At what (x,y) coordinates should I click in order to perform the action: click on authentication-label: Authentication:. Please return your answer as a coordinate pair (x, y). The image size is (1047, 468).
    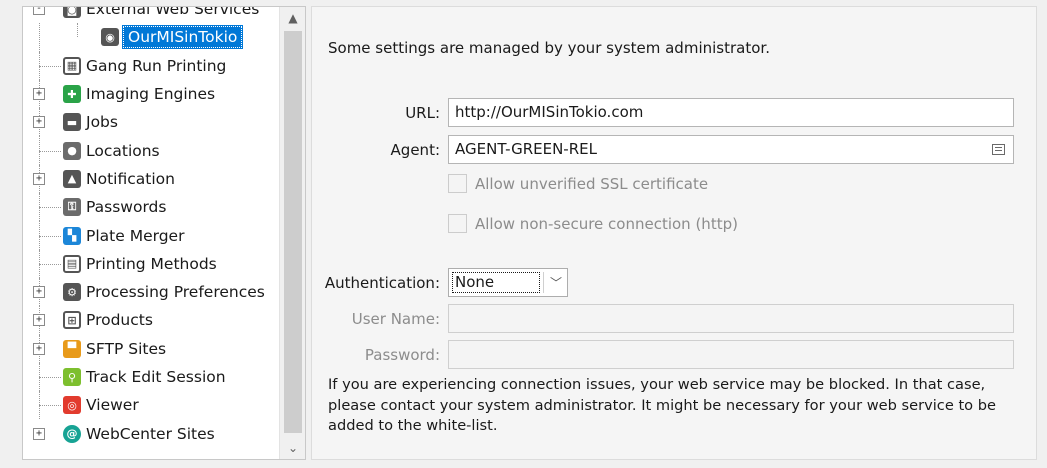
    Looking at the image, I should click on (382, 283).